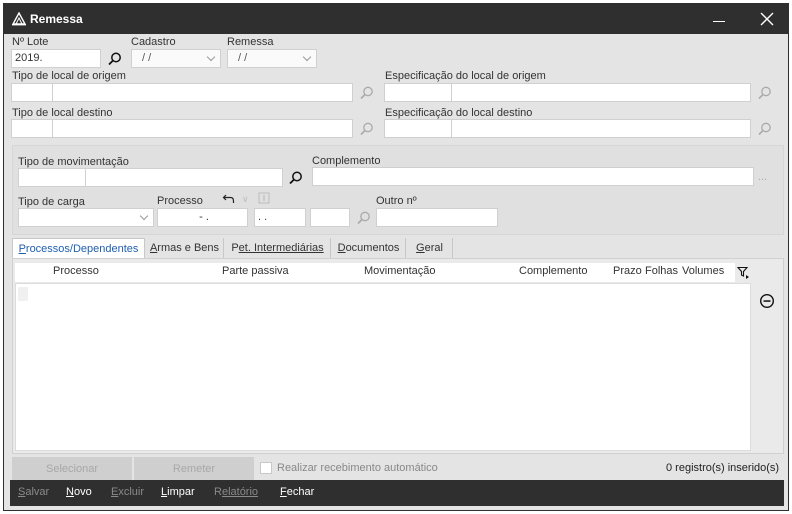 The image size is (792, 514). I want to click on tipo-origem-desc-input, so click(202, 92).